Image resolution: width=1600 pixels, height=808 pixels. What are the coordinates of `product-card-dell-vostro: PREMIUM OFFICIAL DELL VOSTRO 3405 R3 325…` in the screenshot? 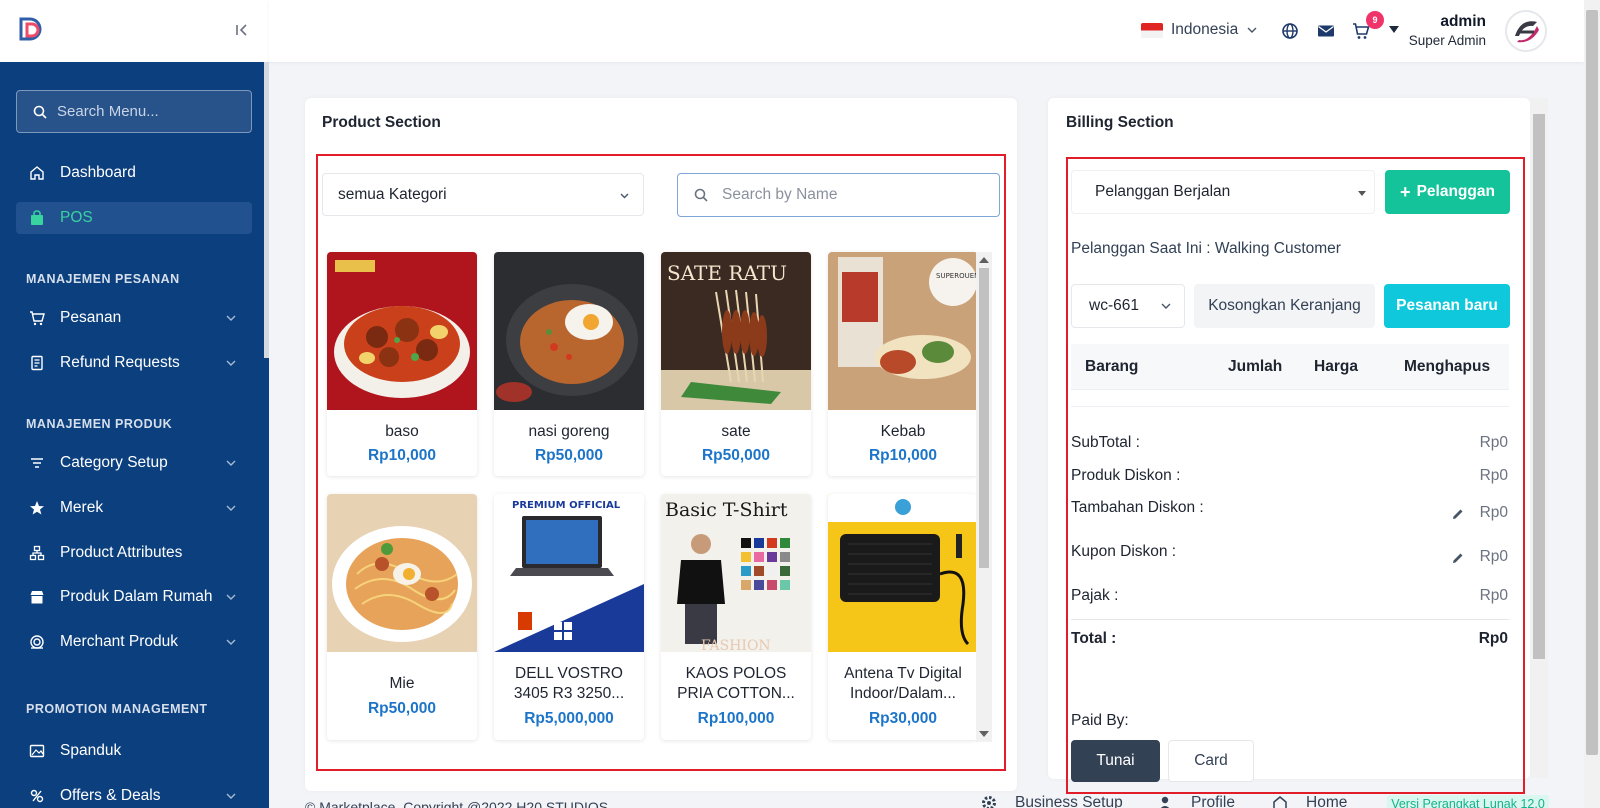 It's located at (569, 617).